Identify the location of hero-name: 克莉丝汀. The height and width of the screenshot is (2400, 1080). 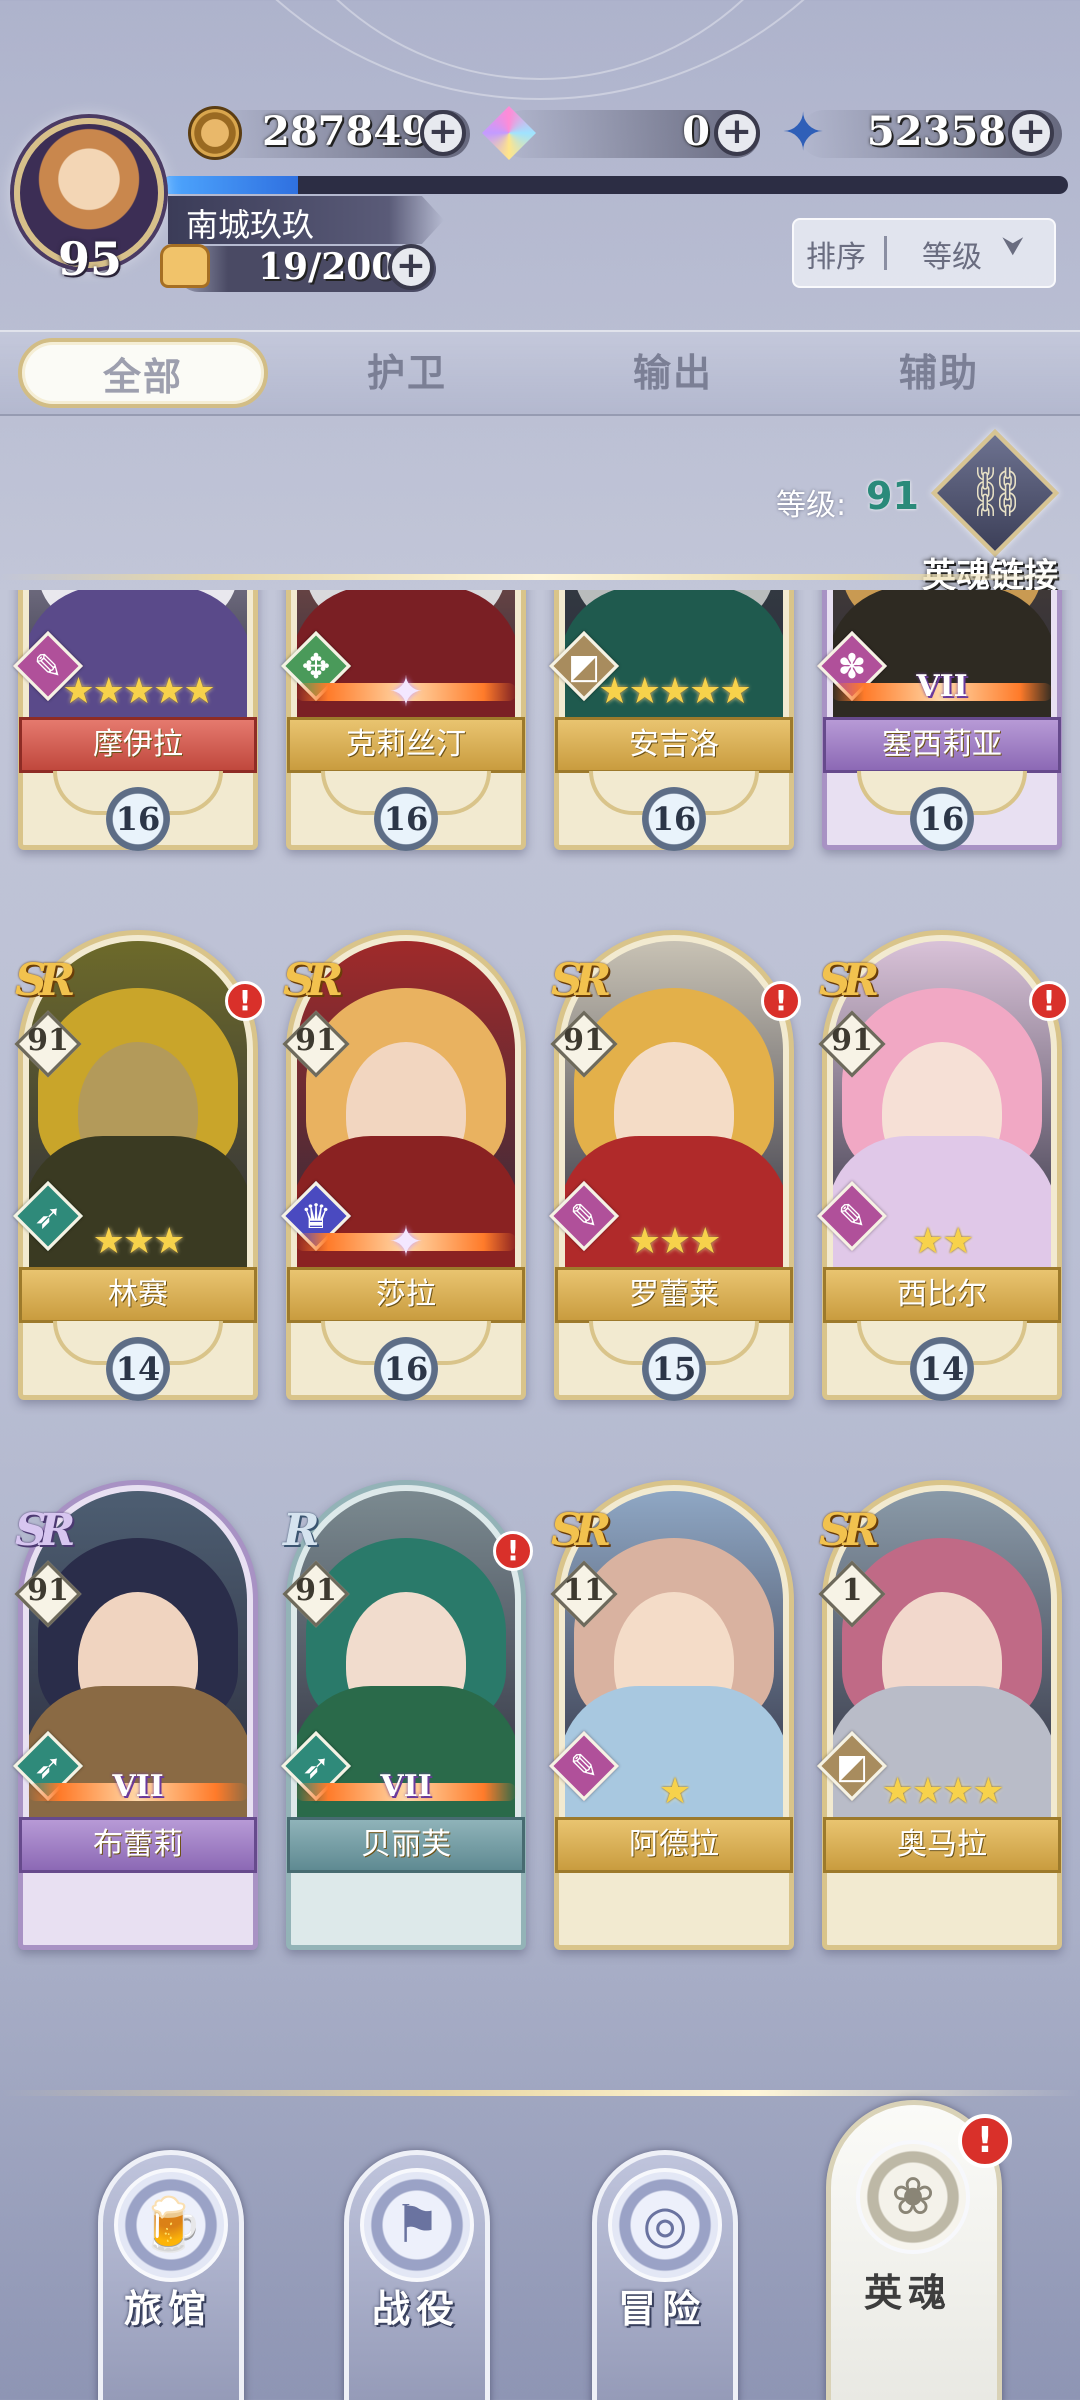
(406, 745).